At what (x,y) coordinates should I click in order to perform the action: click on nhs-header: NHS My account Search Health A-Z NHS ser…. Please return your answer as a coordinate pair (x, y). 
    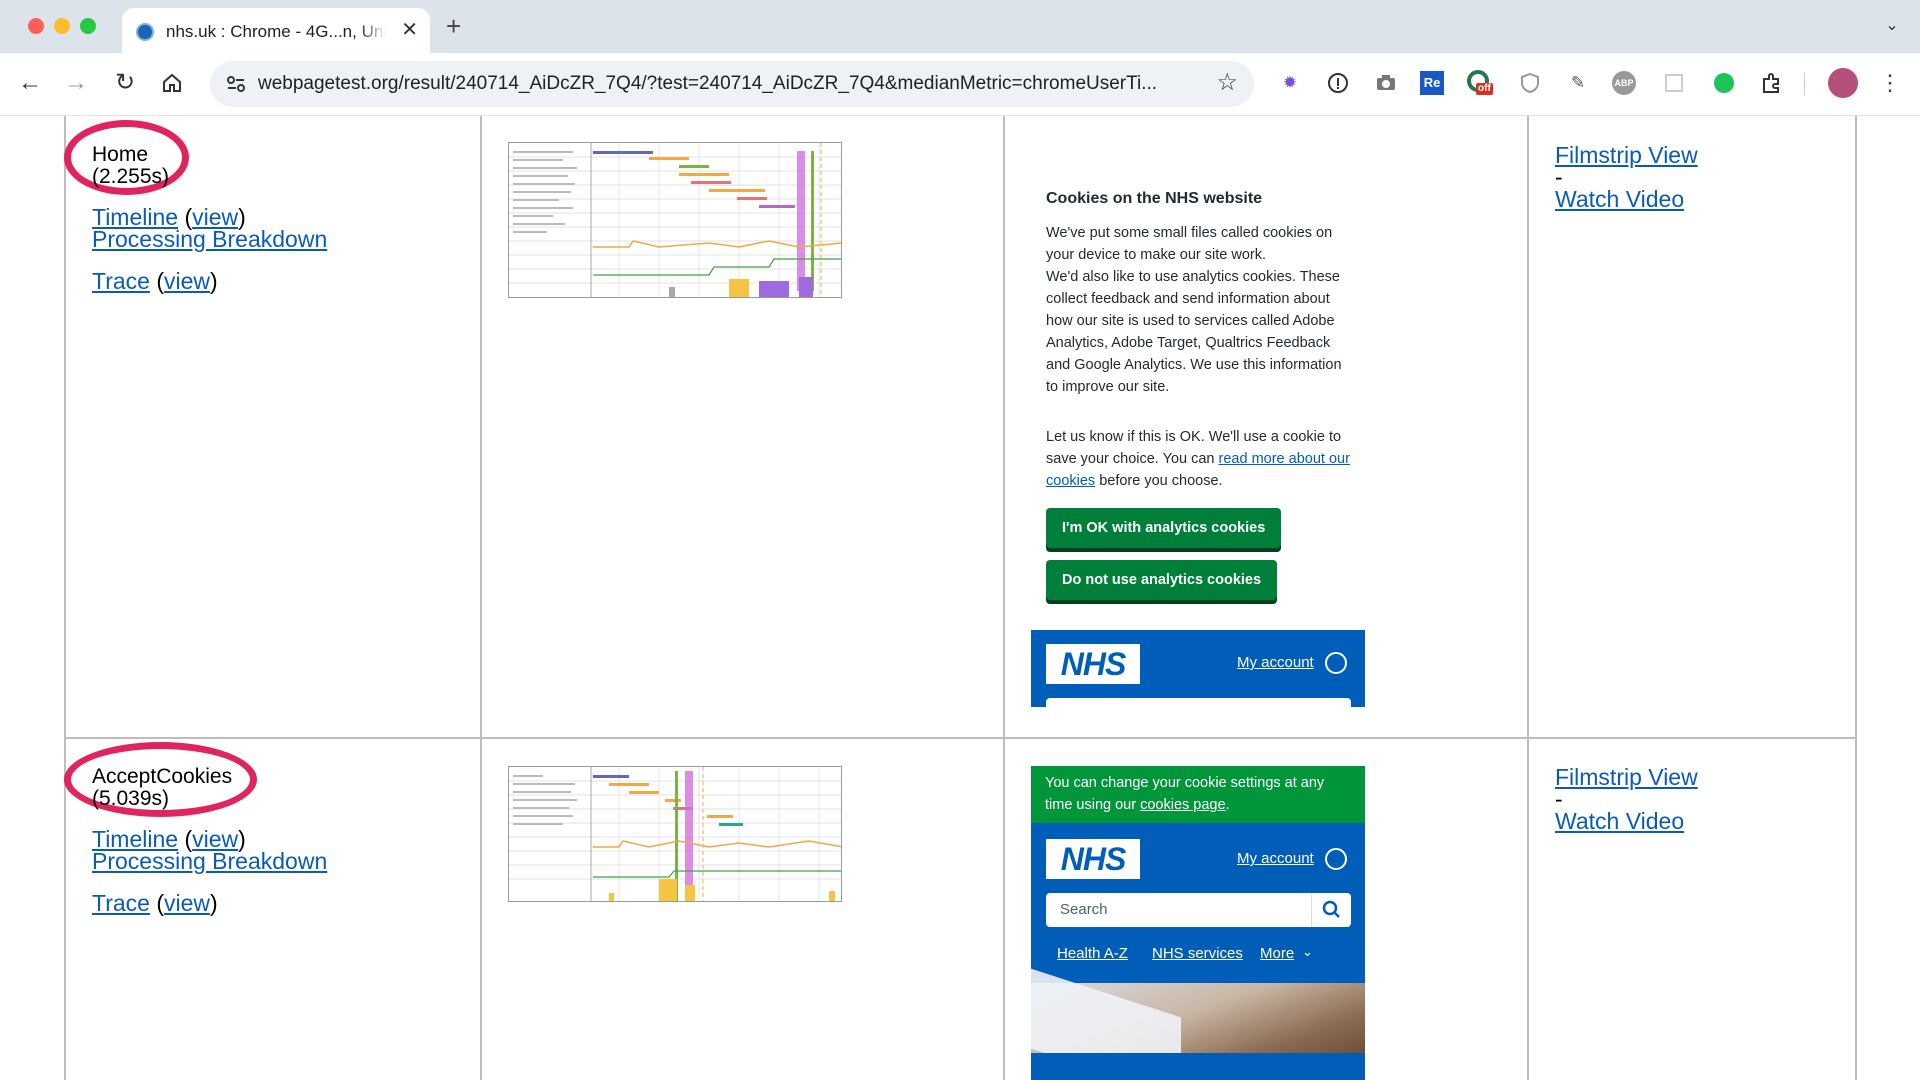
    Looking at the image, I should click on (1198, 951).